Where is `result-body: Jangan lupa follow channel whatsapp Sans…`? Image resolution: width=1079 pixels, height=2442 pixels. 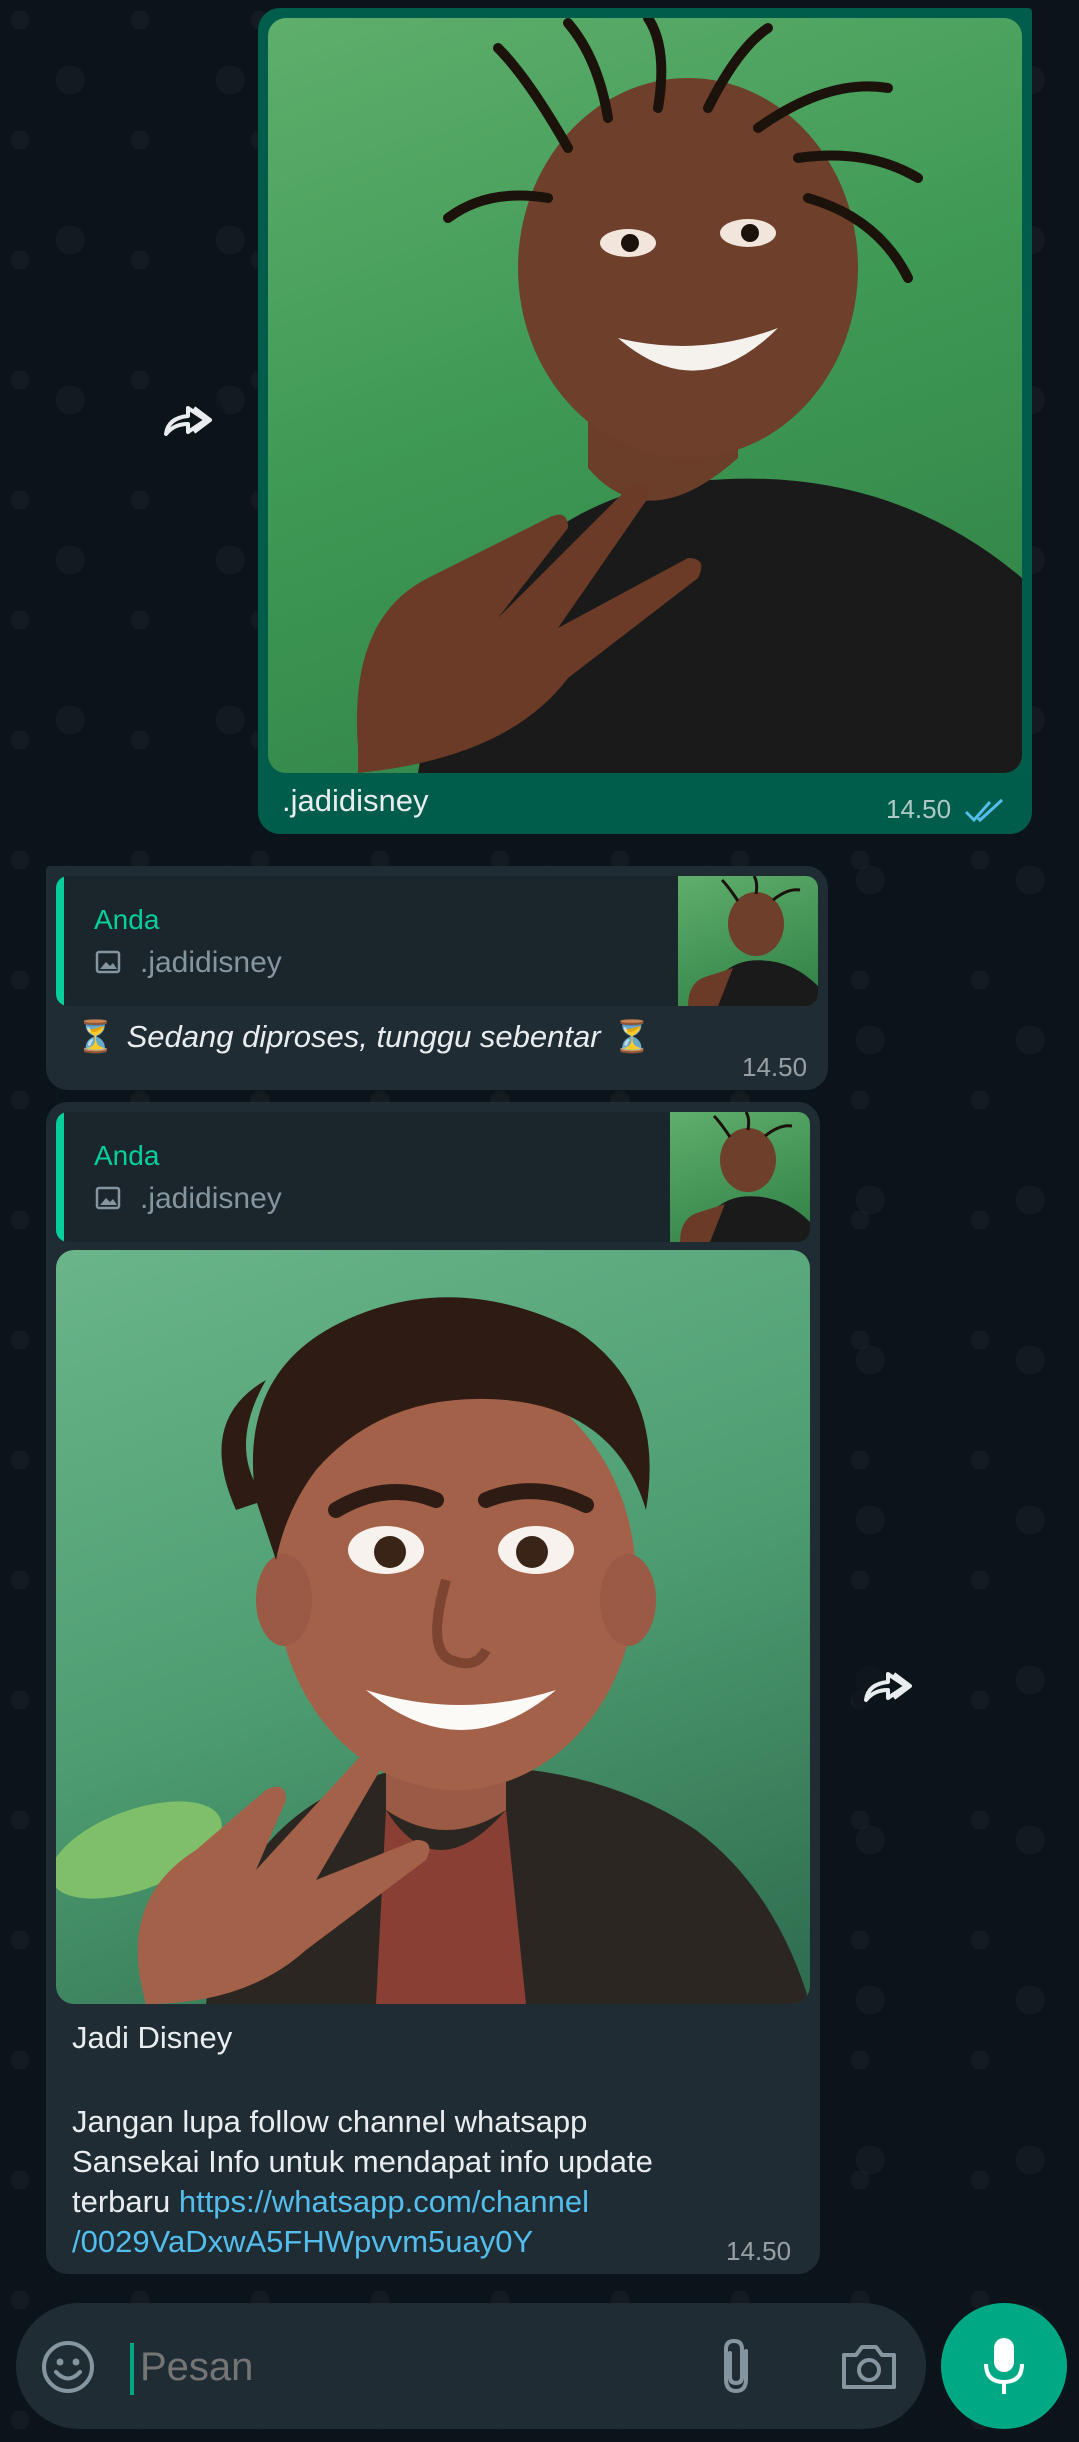 result-body: Jangan lupa follow channel whatsapp Sans… is located at coordinates (362, 2181).